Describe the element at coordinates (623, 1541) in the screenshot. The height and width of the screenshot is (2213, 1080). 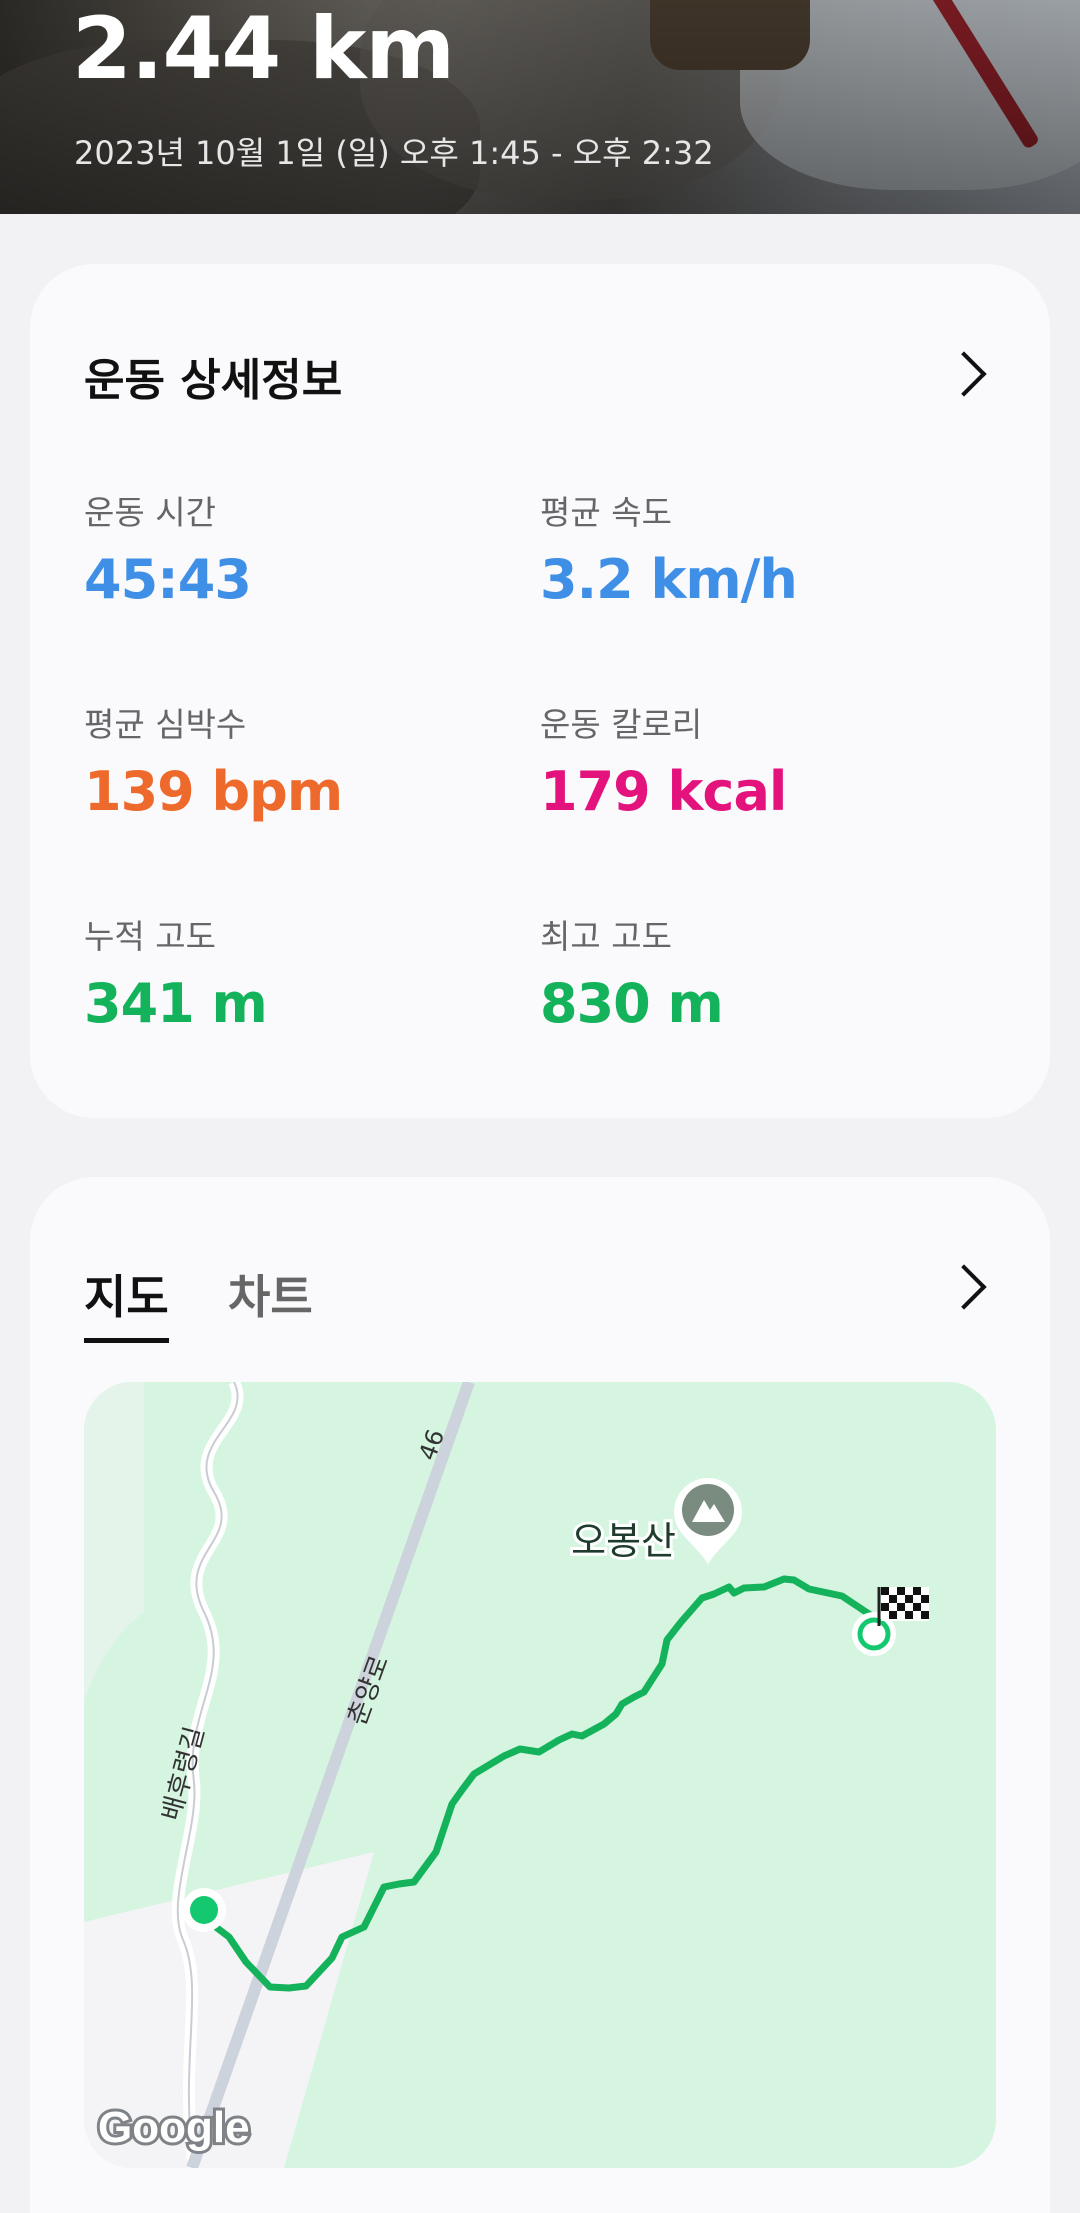
I see `peak-name: 오봉산` at that location.